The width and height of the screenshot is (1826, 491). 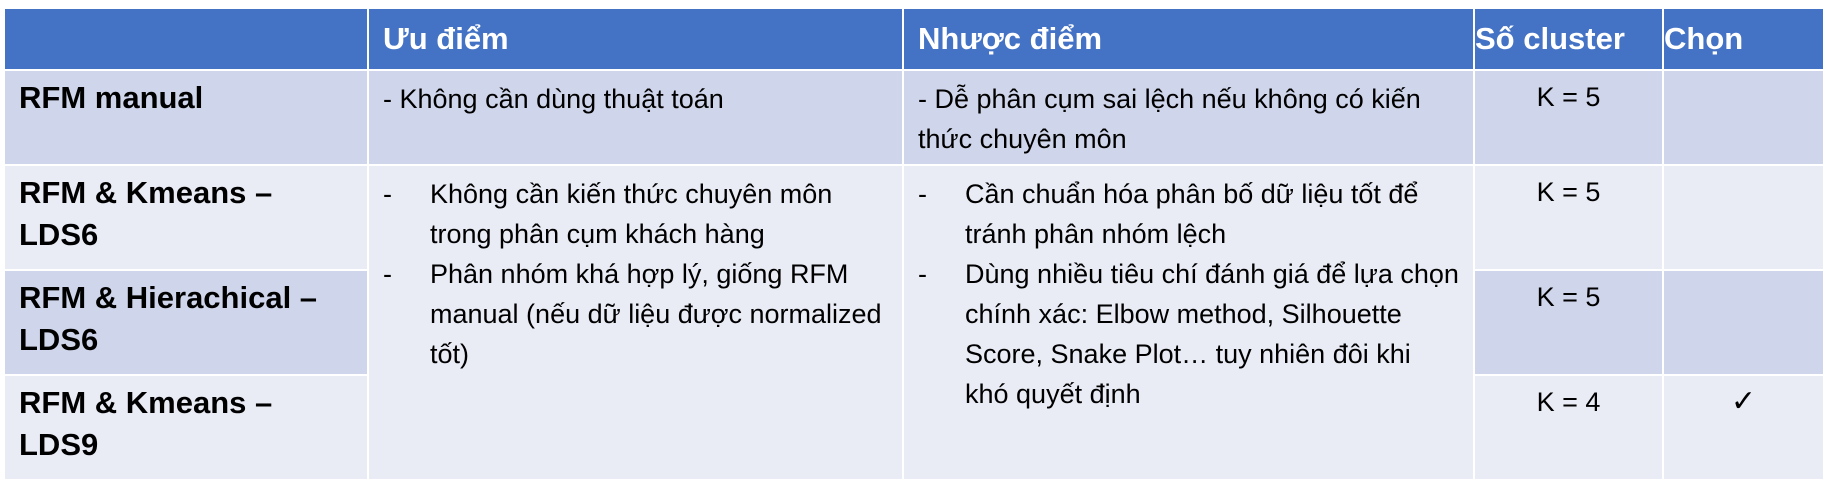 What do you see at coordinates (186, 427) in the screenshot?
I see `method-cell: RFM & Kmeans – LDS9` at bounding box center [186, 427].